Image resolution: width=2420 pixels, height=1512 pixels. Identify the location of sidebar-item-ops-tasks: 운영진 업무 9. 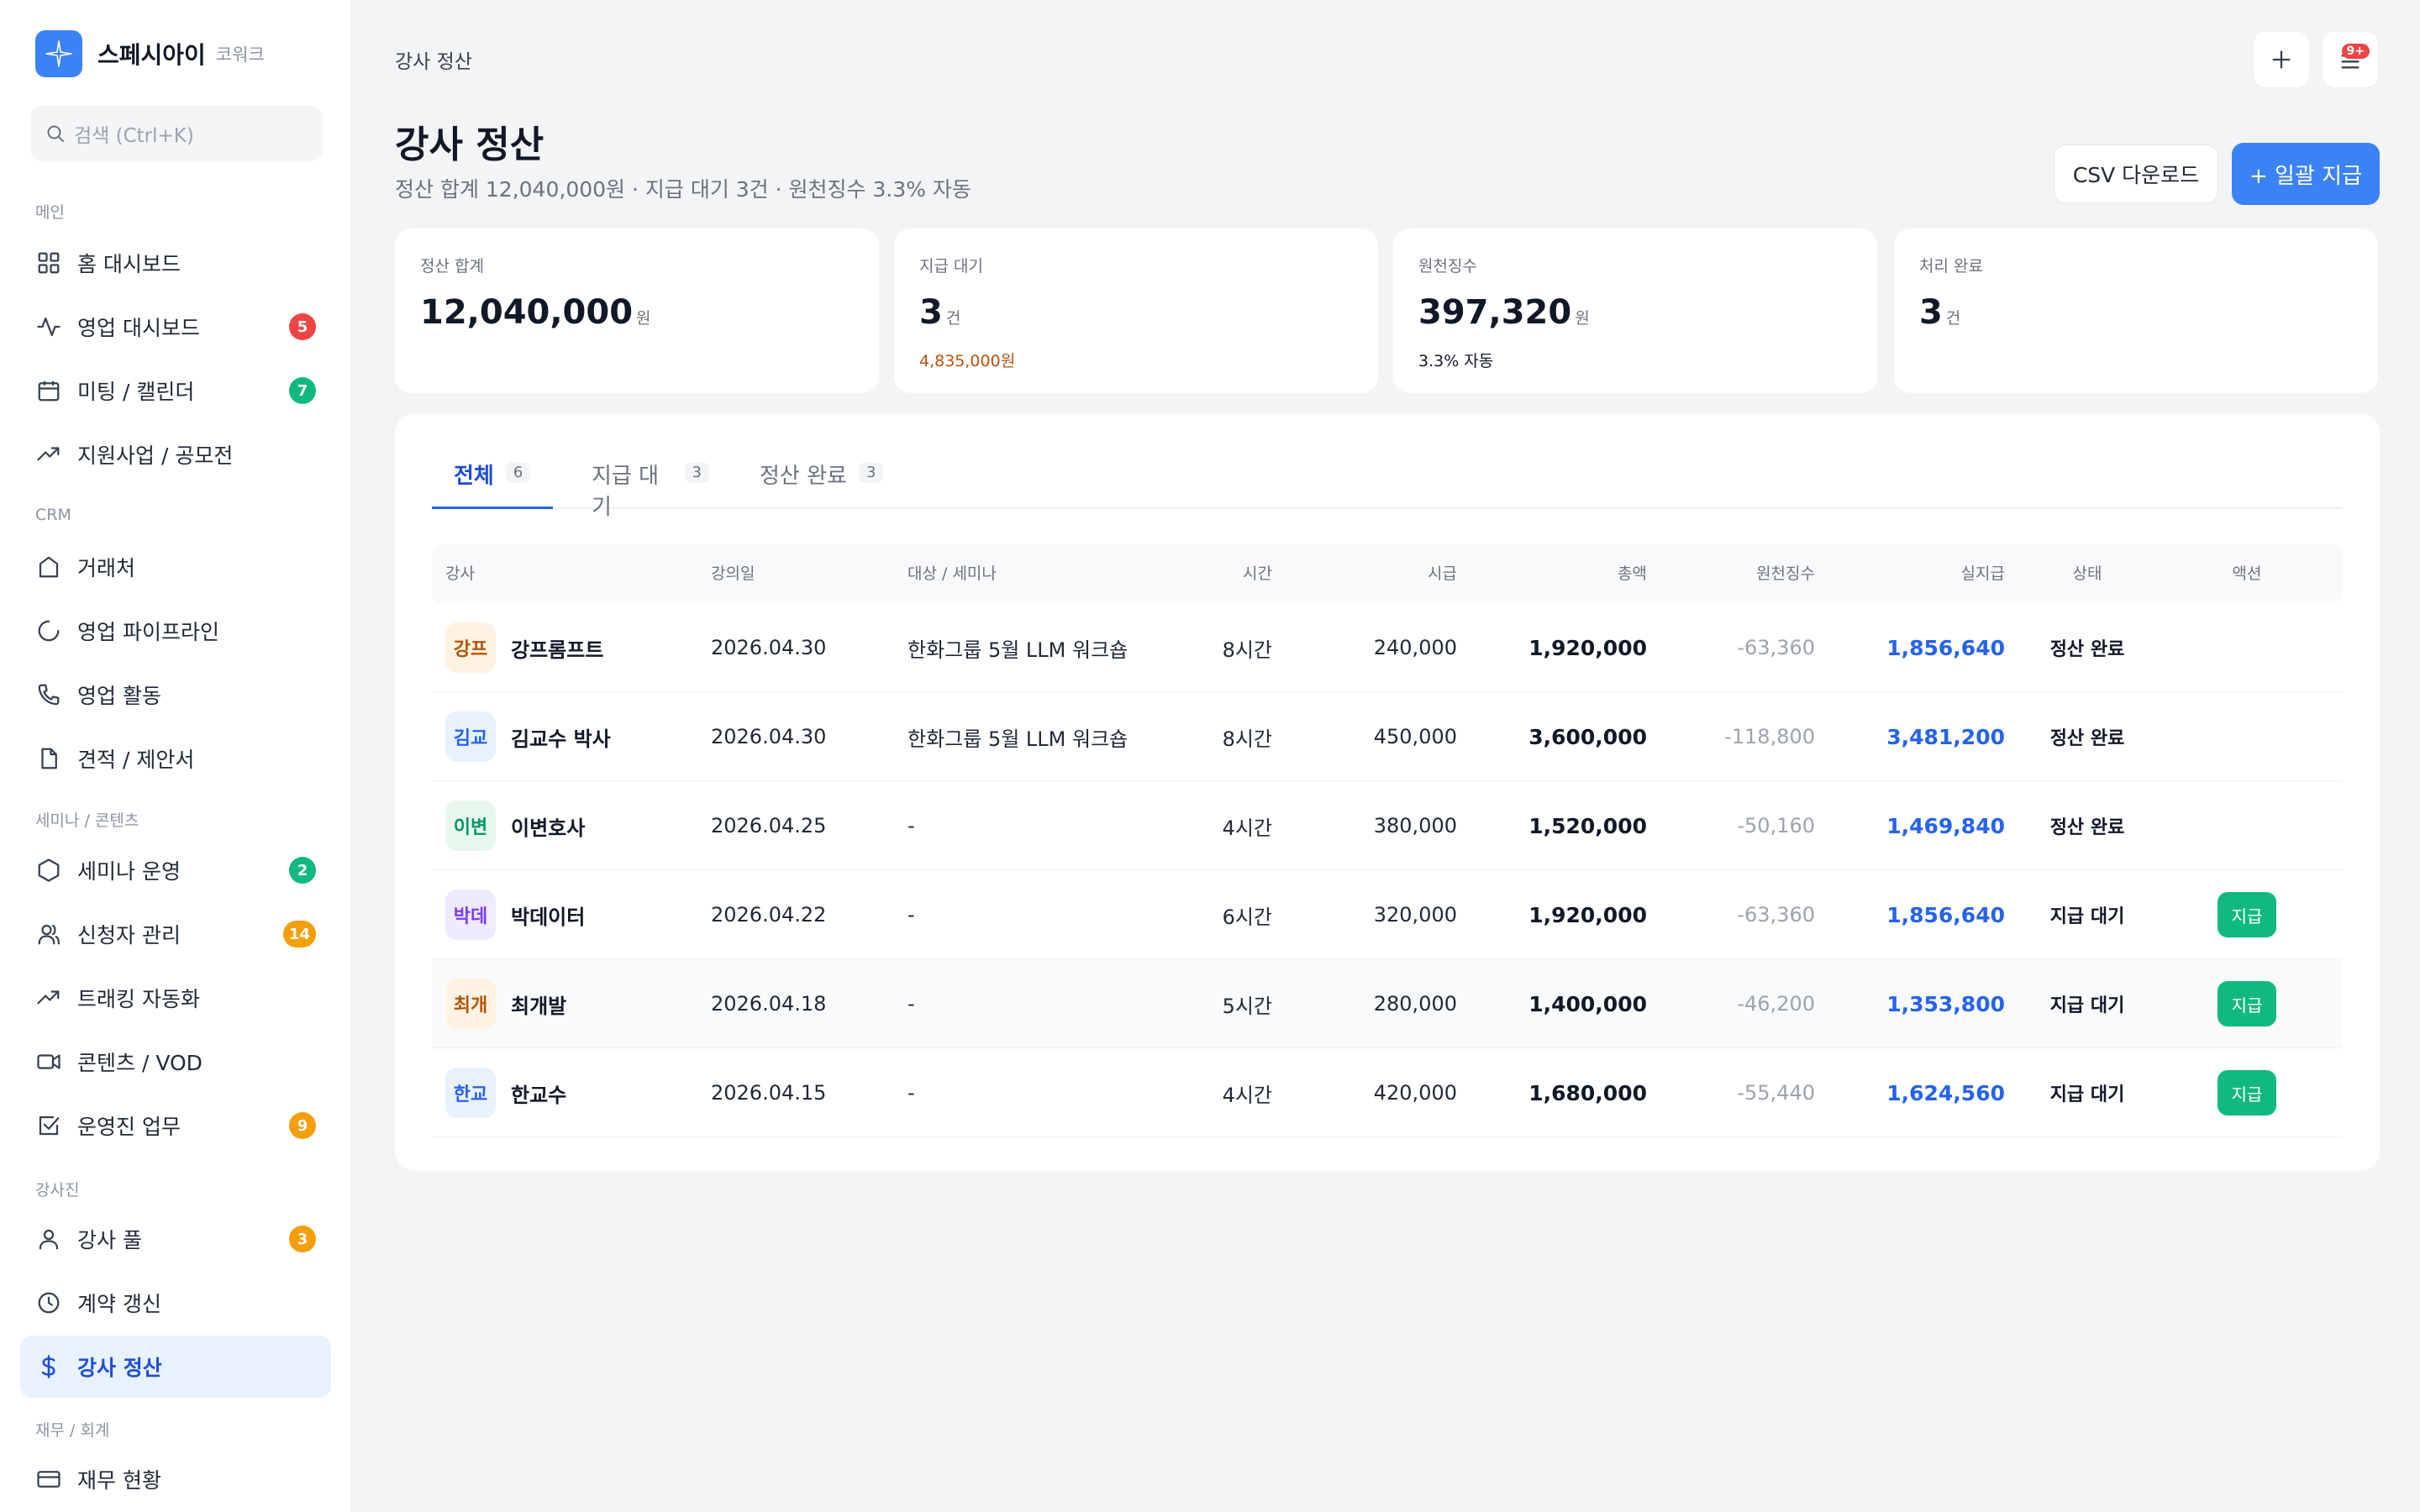
(176, 1126).